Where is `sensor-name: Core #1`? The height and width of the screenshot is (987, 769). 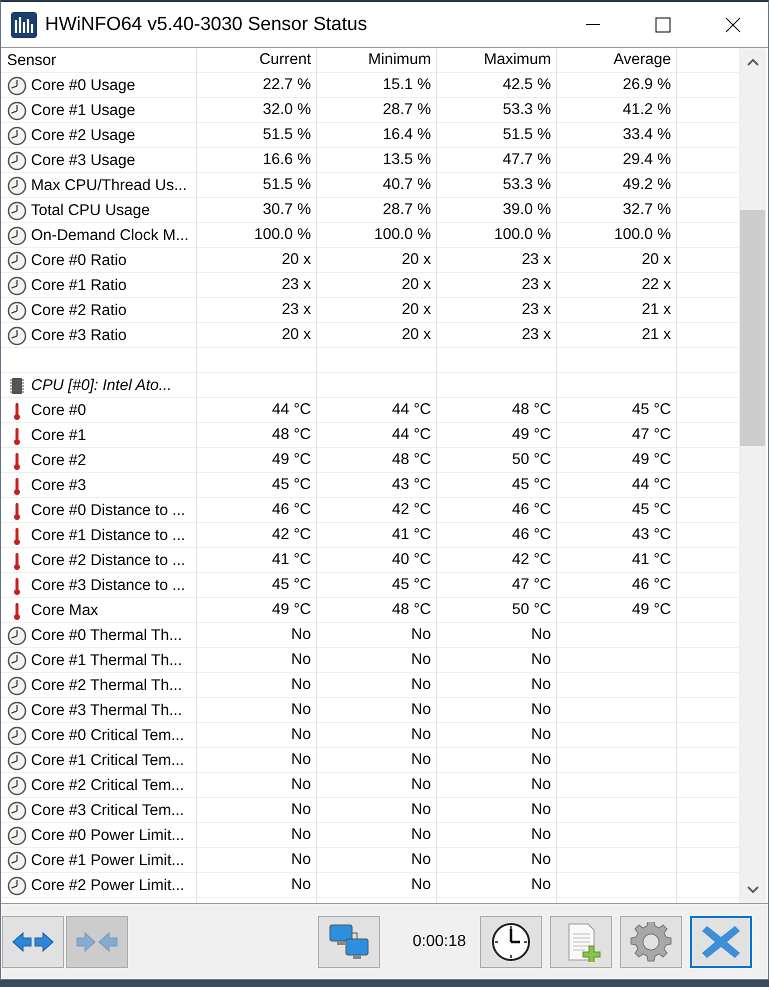 sensor-name: Core #1 is located at coordinates (58, 436).